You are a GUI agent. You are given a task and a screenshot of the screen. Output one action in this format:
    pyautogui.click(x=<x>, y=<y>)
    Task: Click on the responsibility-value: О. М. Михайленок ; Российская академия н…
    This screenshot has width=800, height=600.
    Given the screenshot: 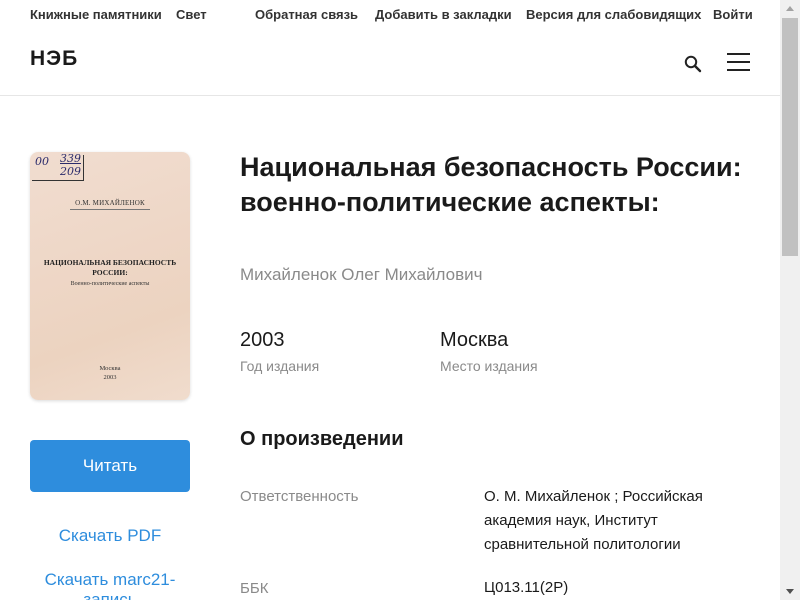 What is the action you would take?
    pyautogui.click(x=593, y=520)
    